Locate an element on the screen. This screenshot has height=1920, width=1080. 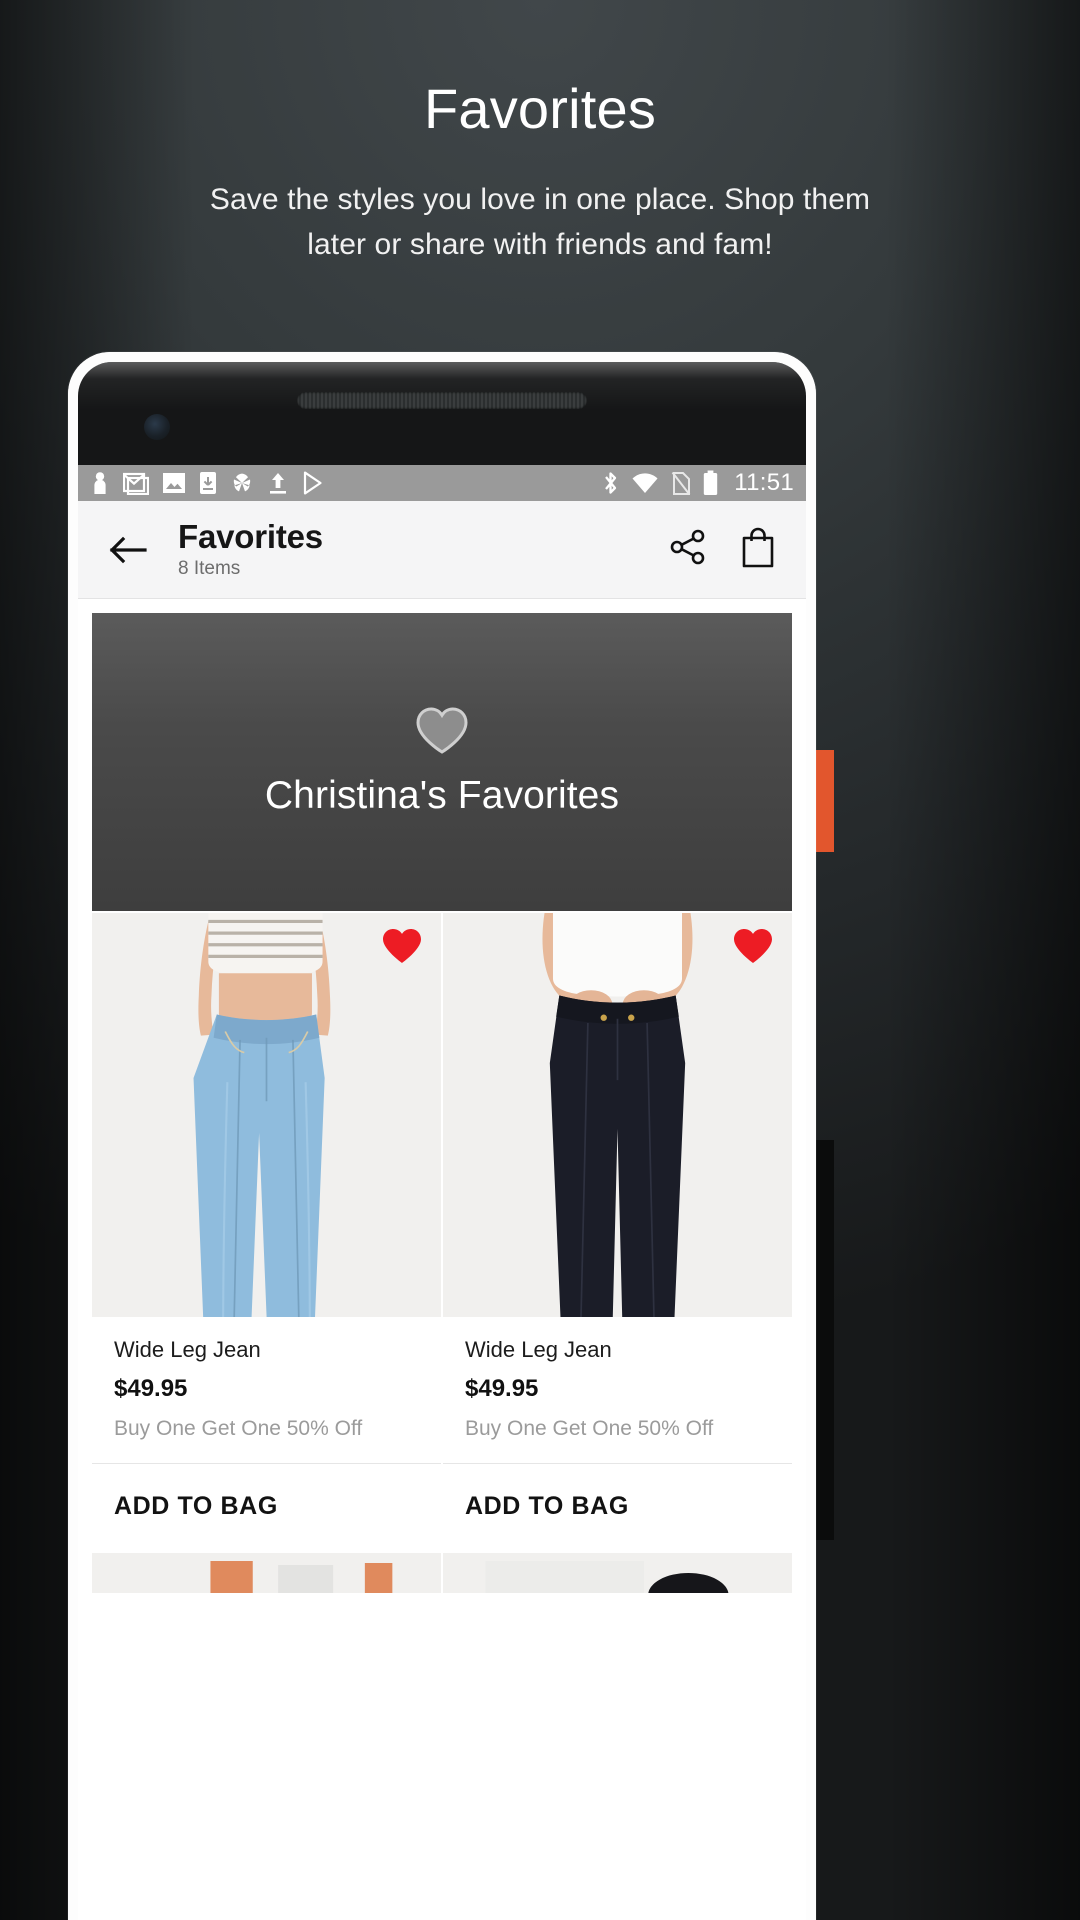
status-bar: 11:51 is located at coordinates (442, 483).